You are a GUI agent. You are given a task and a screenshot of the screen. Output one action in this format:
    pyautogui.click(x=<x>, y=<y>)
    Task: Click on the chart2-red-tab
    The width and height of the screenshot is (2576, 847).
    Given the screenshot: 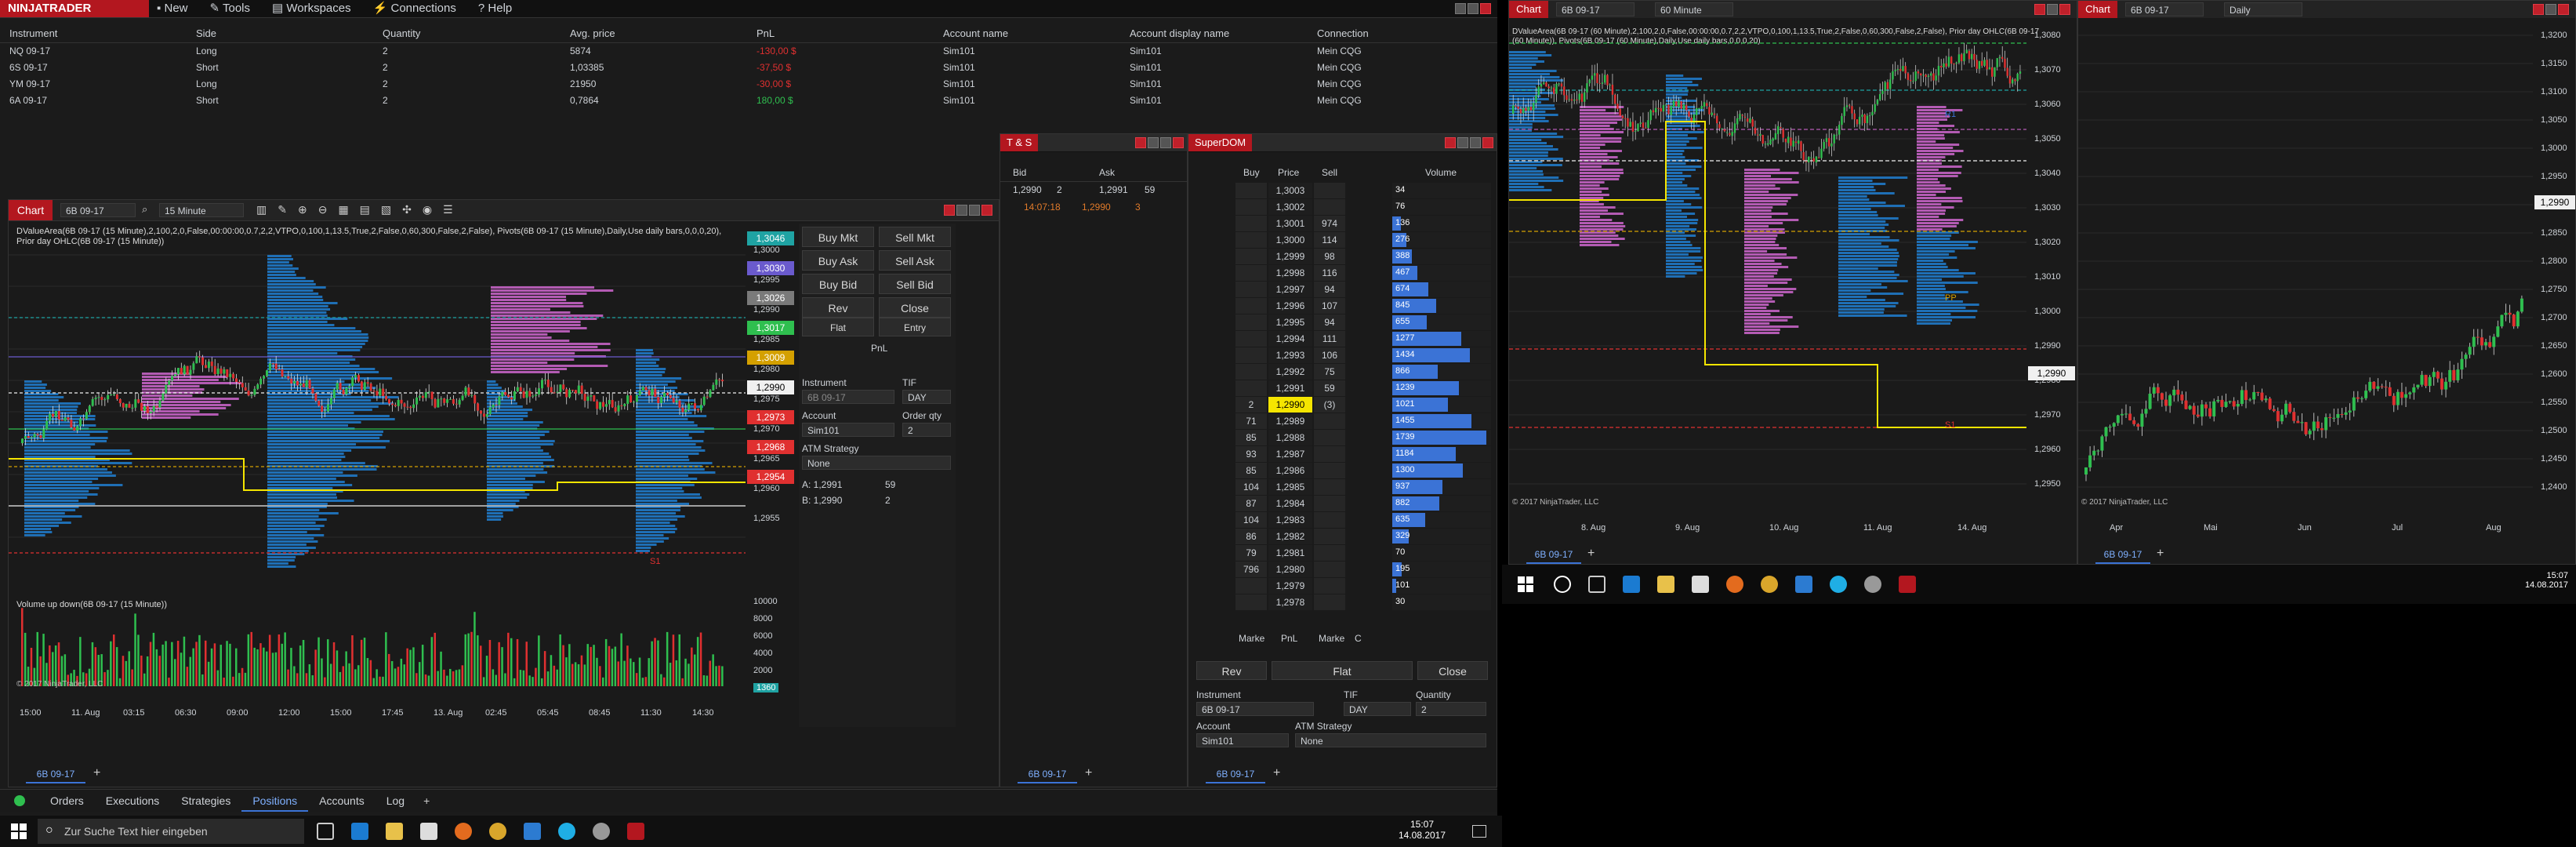 What is the action you would take?
    pyautogui.click(x=2039, y=9)
    